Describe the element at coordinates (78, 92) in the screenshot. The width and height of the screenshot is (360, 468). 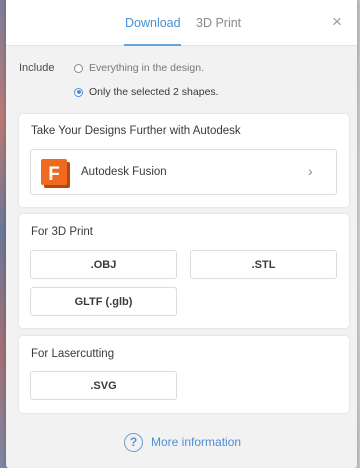
I see `radio-selected` at that location.